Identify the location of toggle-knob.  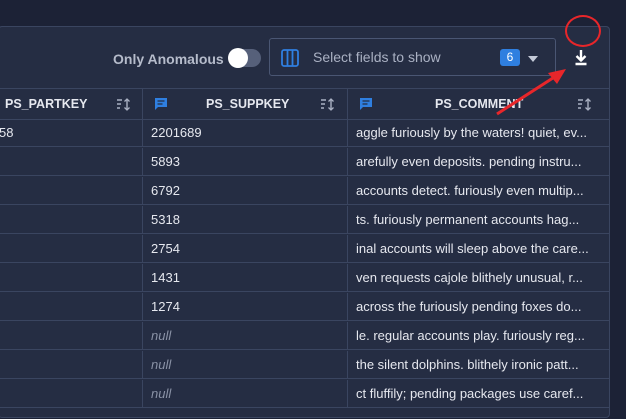
(238, 58).